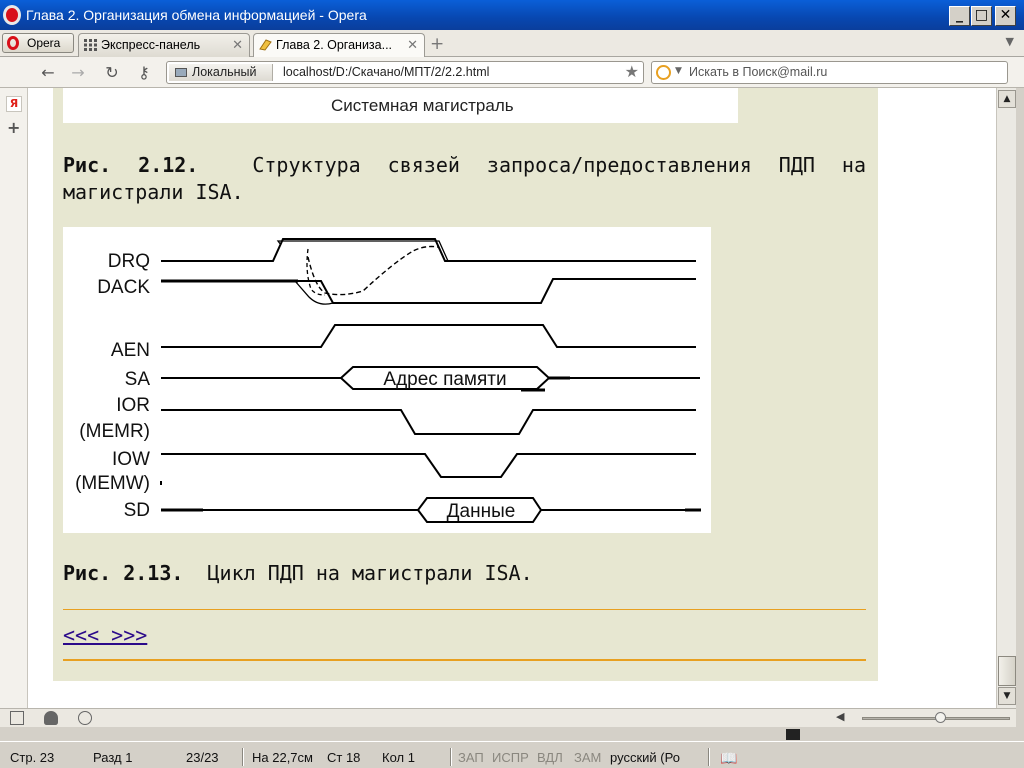  I want to click on aen-waveform, so click(428, 336).